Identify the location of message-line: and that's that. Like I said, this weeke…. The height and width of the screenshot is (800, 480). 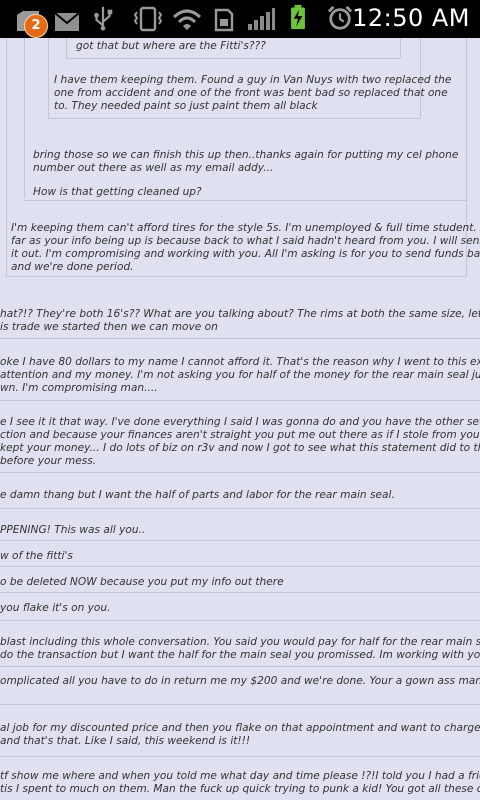
(125, 741).